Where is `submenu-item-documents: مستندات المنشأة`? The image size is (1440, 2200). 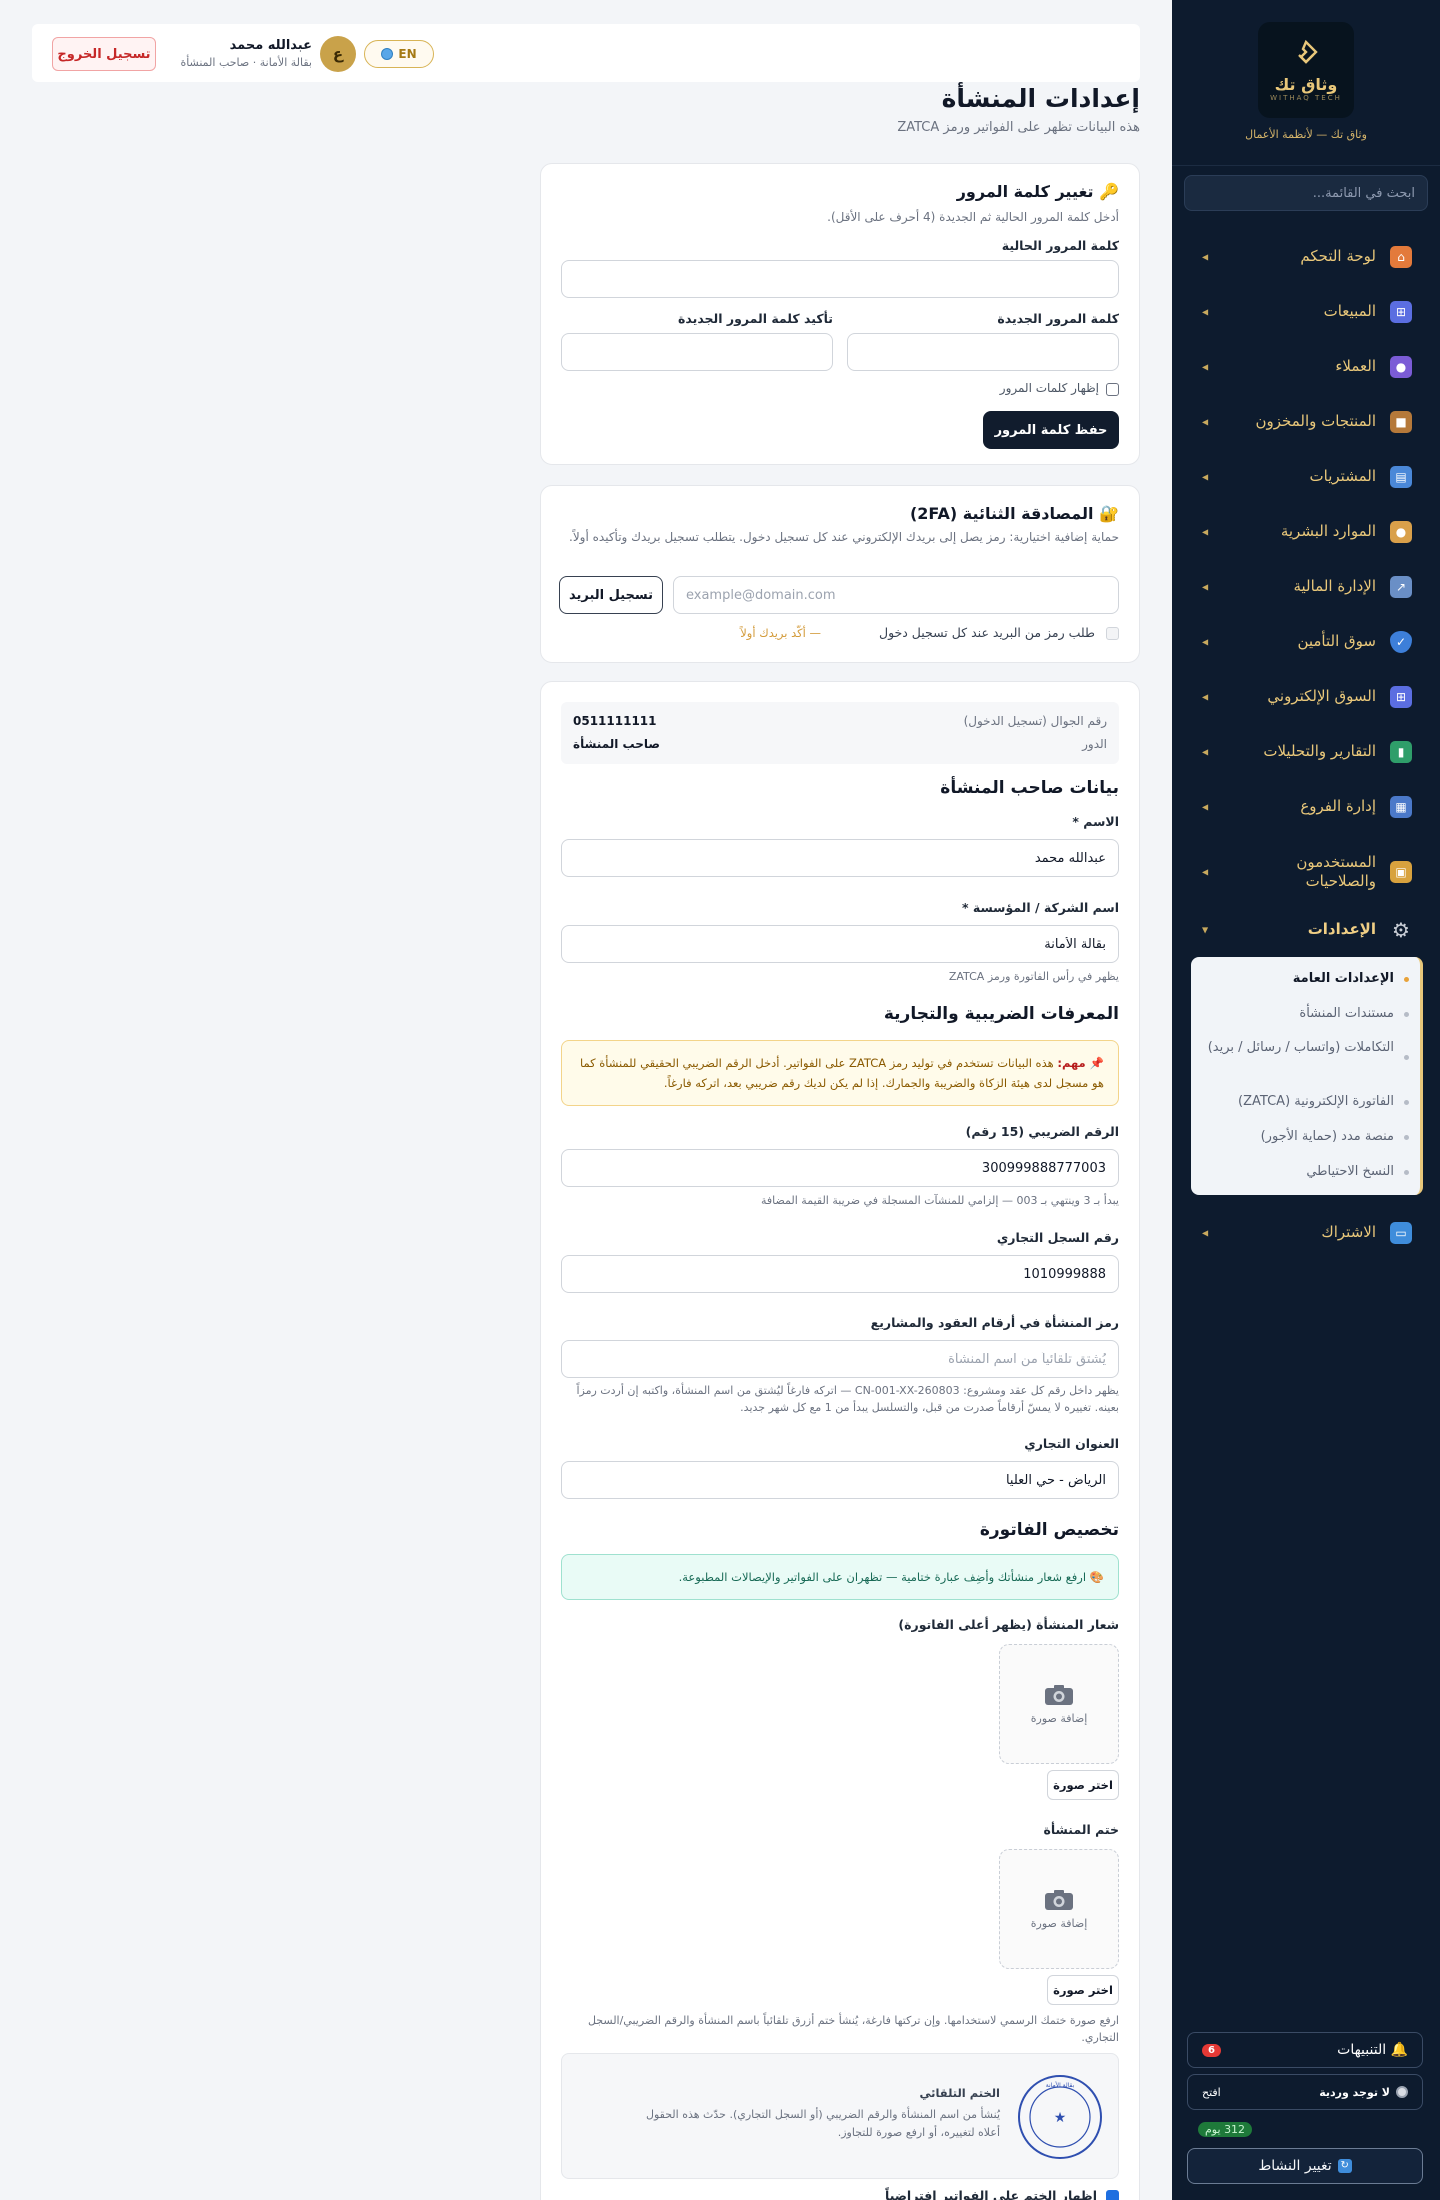
submenu-item-documents: مستندات المنشأة is located at coordinates (1310, 1014).